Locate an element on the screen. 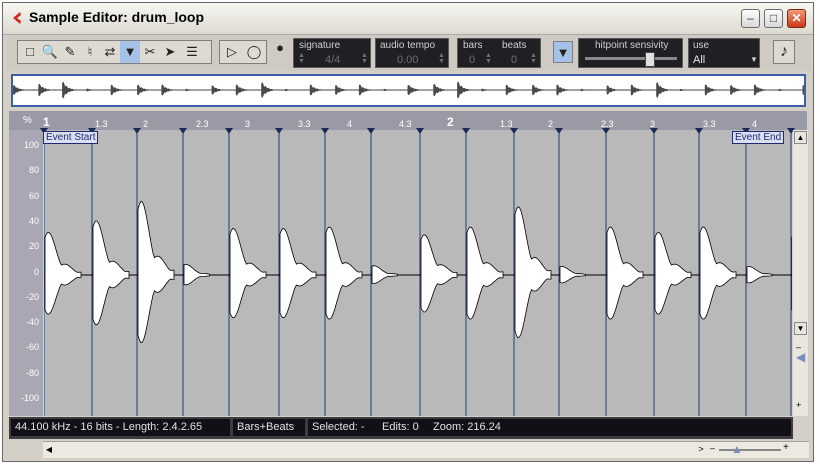 This screenshot has height=467, width=820. pointer-icon: ➤ is located at coordinates (170, 52).